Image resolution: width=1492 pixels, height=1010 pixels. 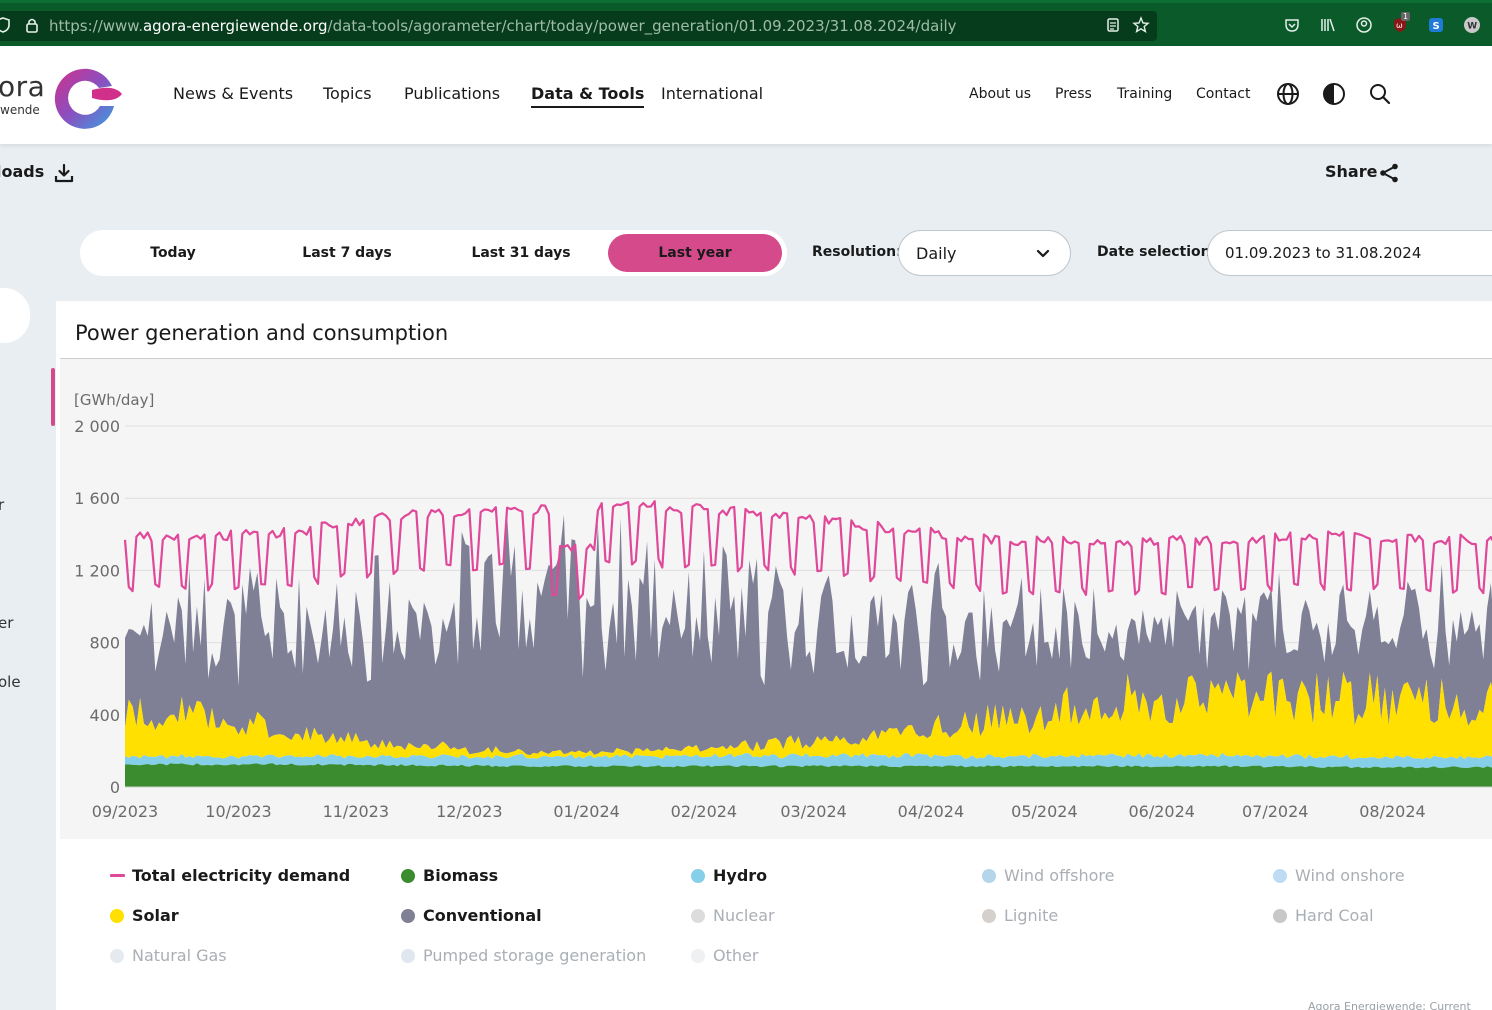 I want to click on nav-about-us: About us, so click(x=1000, y=94).